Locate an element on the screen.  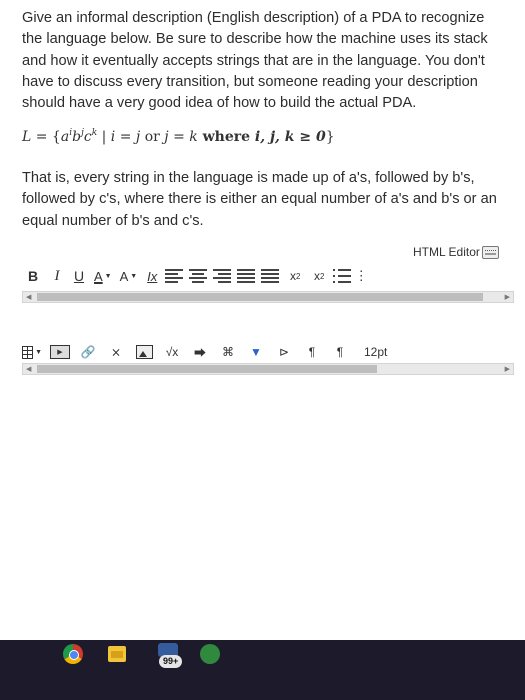
embed-icon: ⮕ is located at coordinates (200, 352).